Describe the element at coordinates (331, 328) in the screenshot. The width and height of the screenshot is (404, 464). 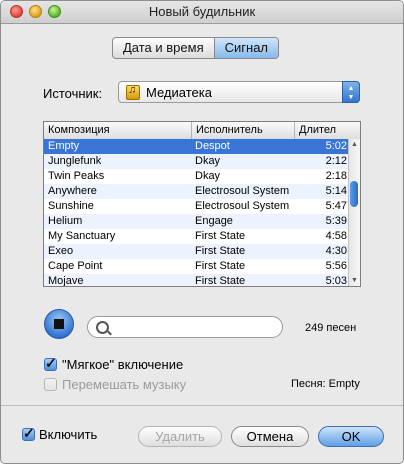
I see `song-count: 249 песен` at that location.